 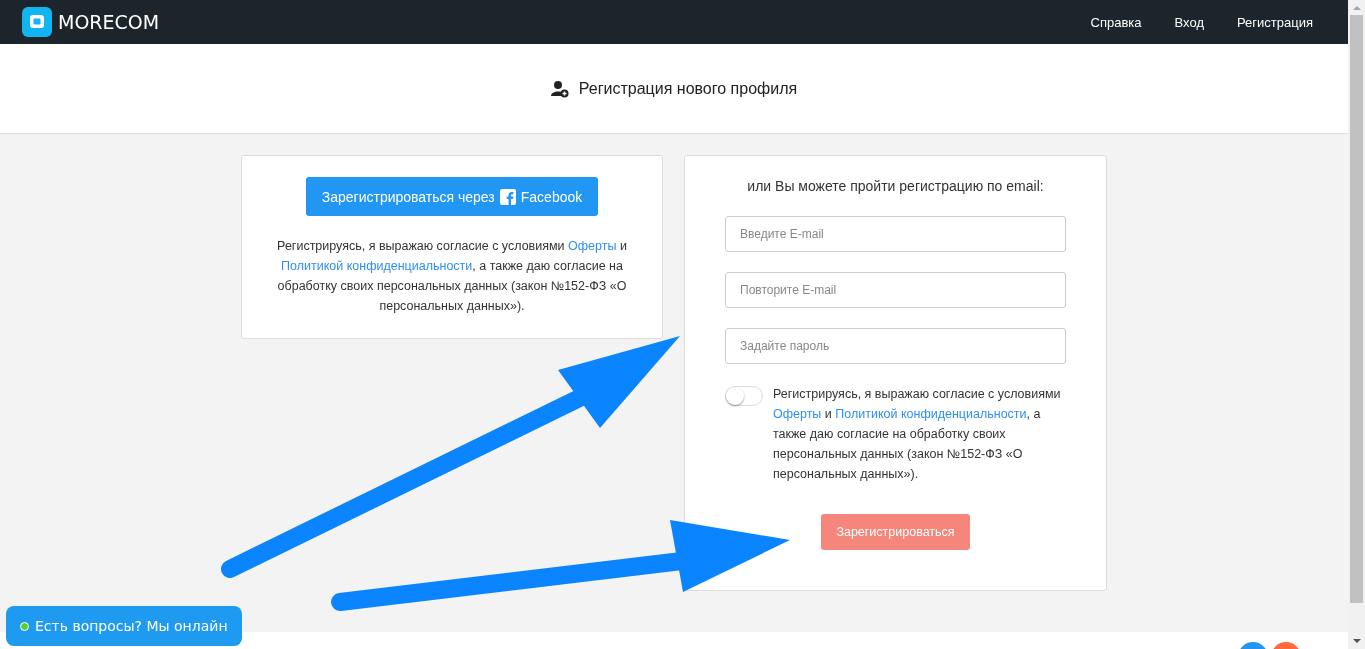 I want to click on brand-name: MORECOM, so click(x=109, y=22).